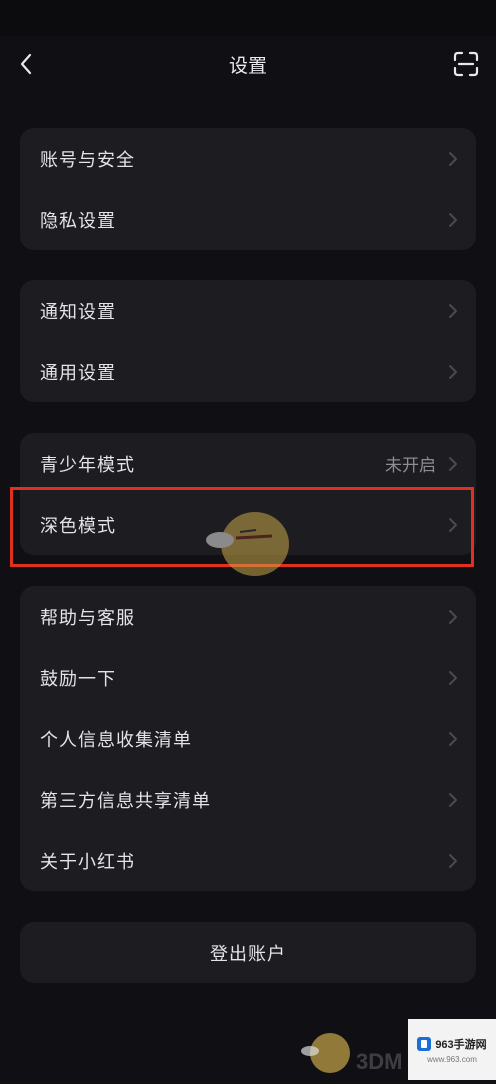  Describe the element at coordinates (379, 1061) in the screenshot. I see `watermark-text: 3DM` at that location.